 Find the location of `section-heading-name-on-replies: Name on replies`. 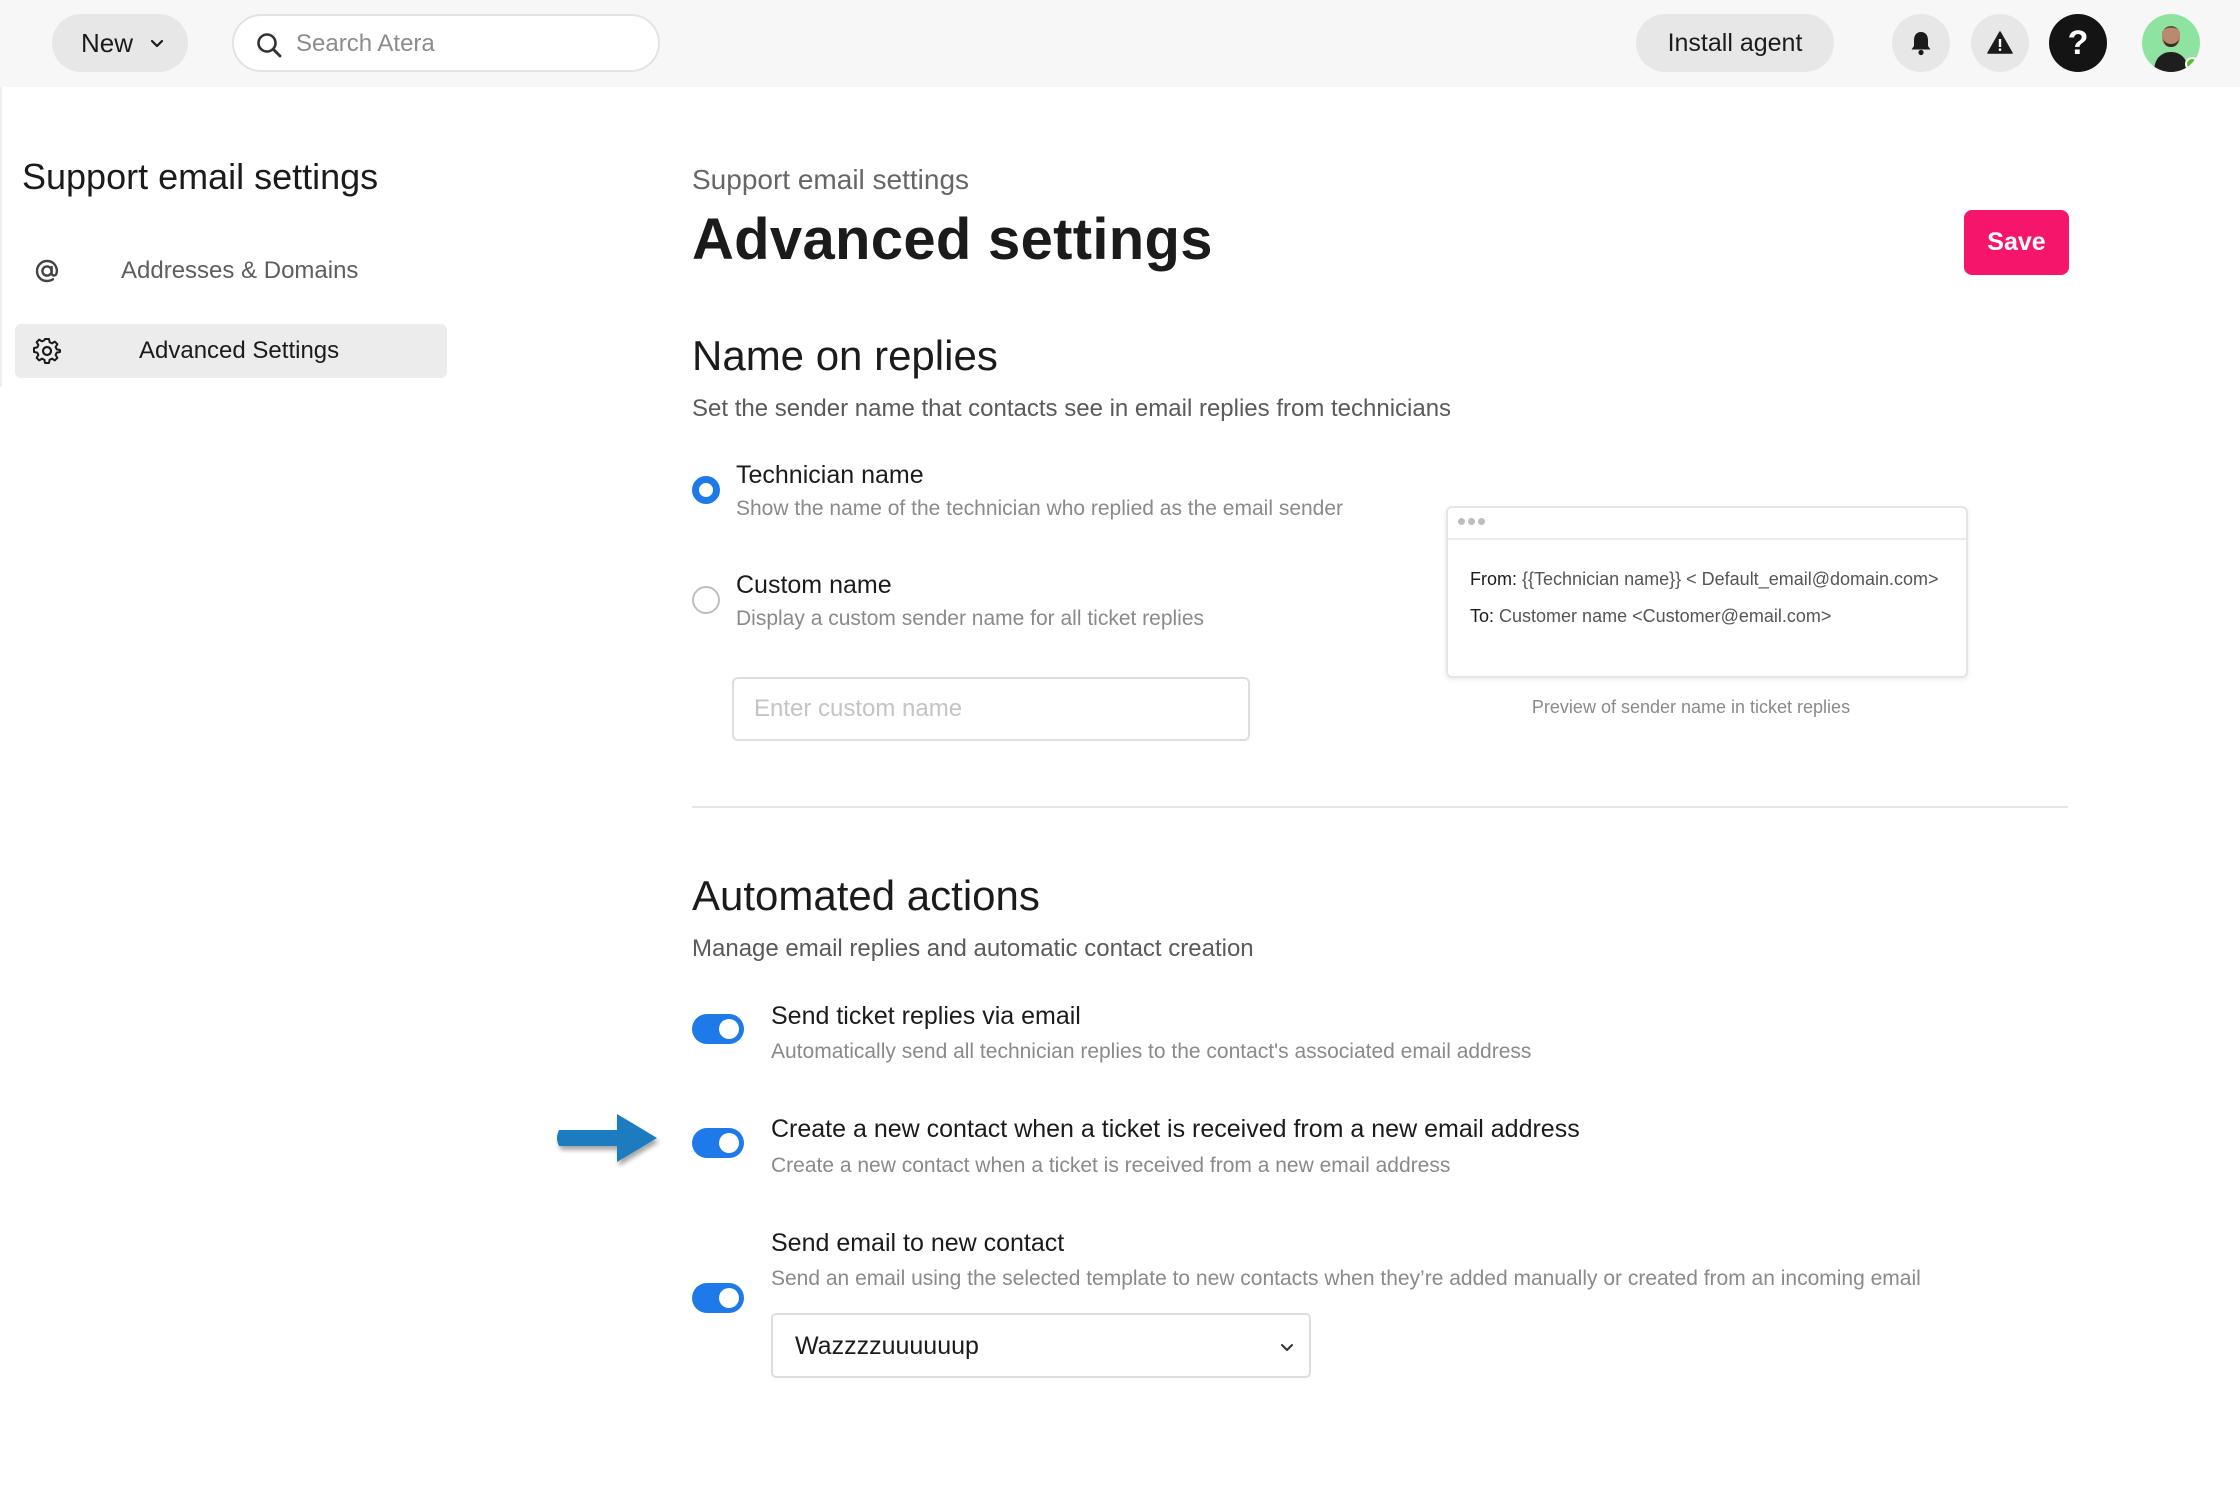

section-heading-name-on-replies: Name on replies is located at coordinates (845, 355).